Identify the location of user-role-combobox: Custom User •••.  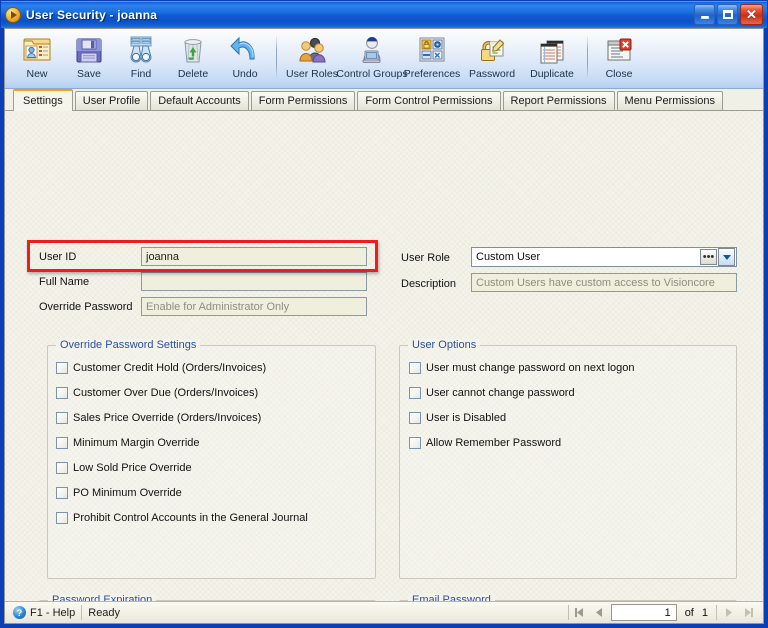
(604, 257).